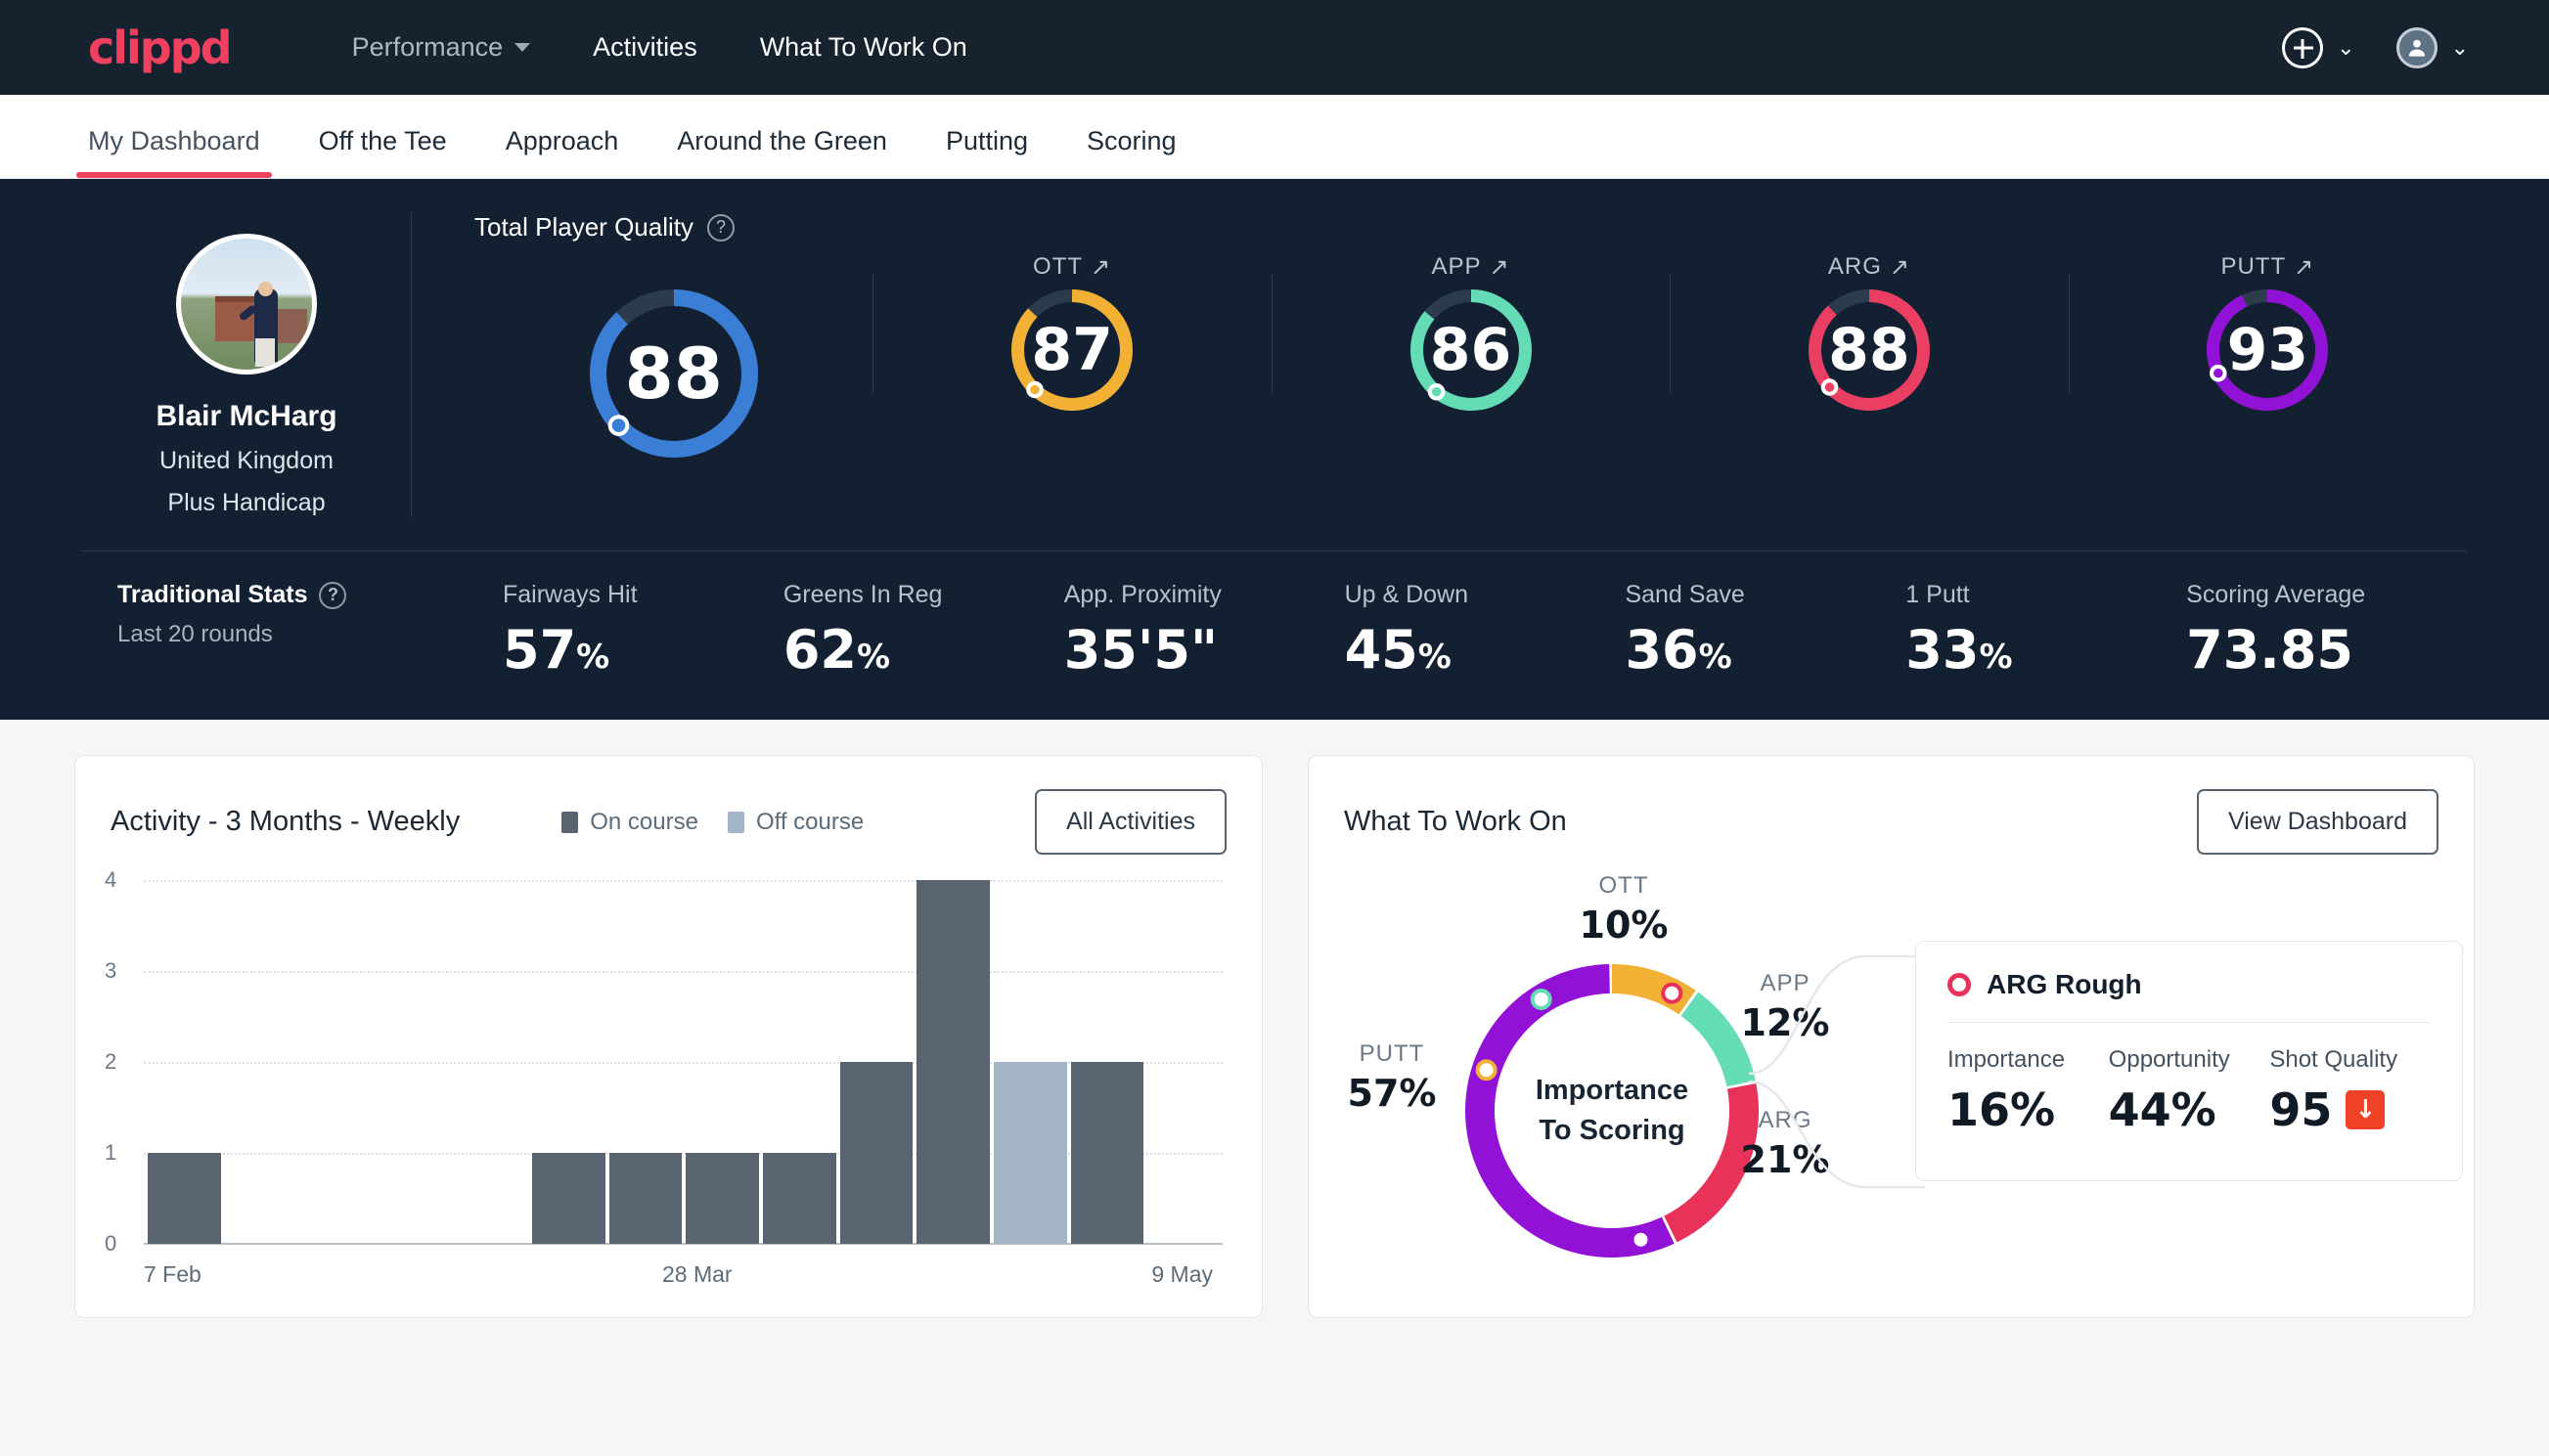 The height and width of the screenshot is (1456, 2549). I want to click on y-axis-tick: 3, so click(111, 970).